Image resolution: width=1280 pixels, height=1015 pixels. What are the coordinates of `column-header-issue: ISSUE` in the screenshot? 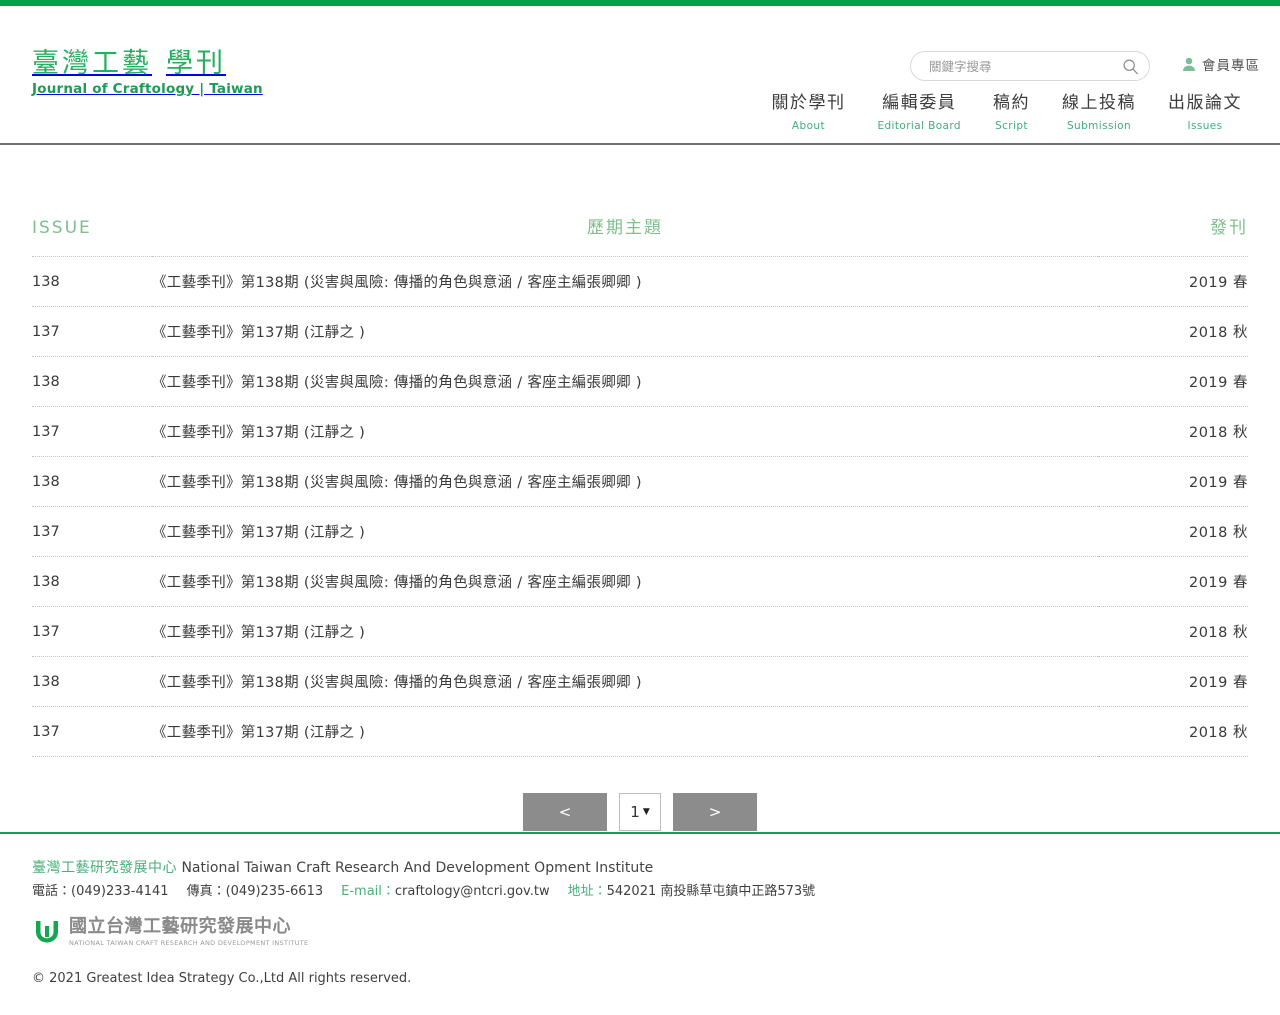 It's located at (62, 228).